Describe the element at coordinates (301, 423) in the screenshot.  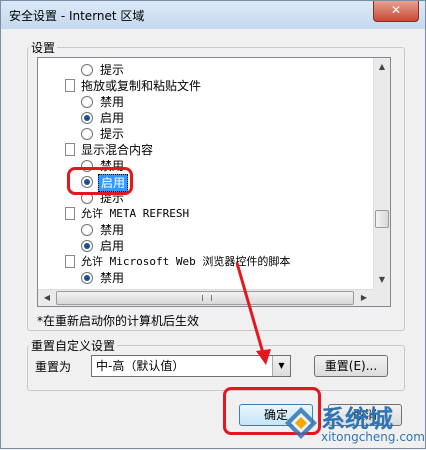
I see `logo-icon` at that location.